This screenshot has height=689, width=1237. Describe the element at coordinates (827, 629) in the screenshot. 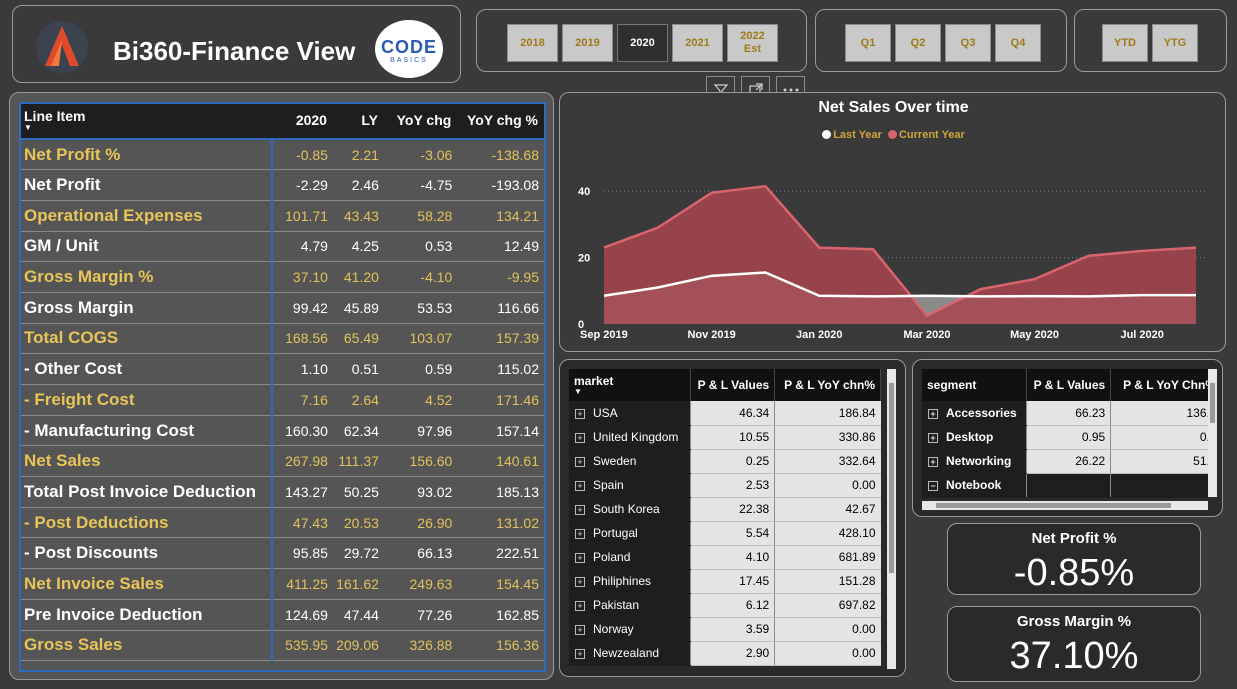

I see `market-cell-yoy: 0.00` at that location.